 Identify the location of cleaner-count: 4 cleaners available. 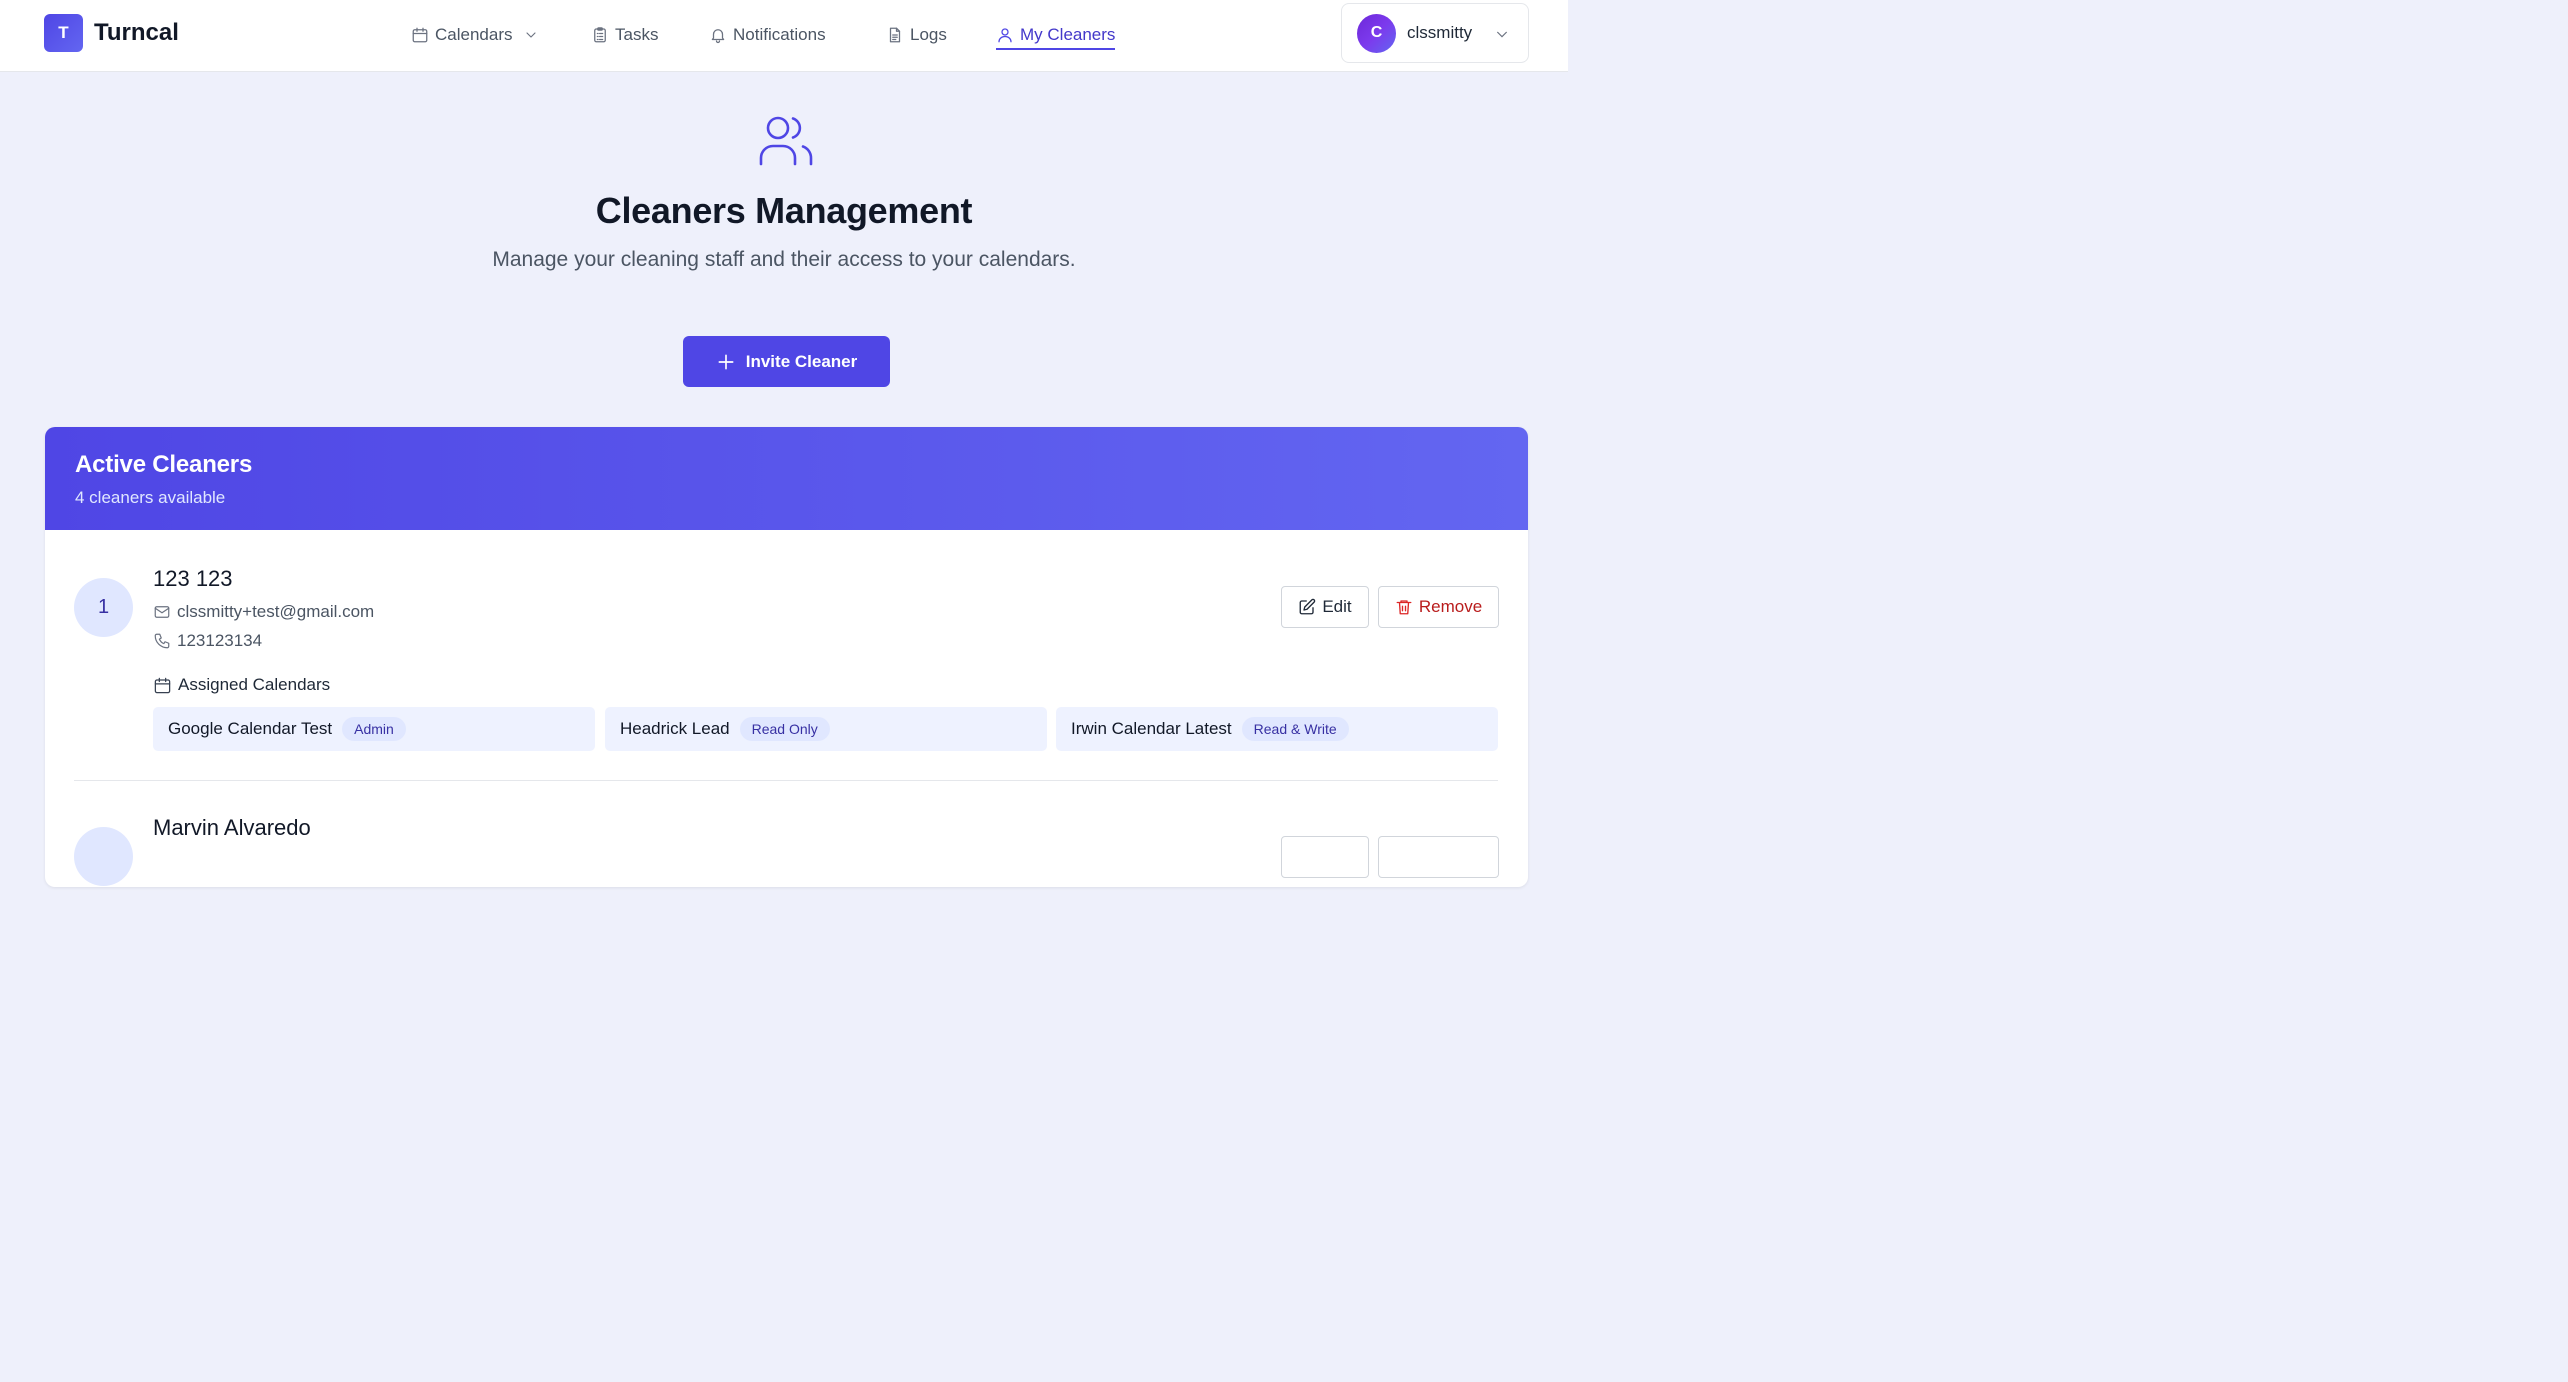
(150, 497).